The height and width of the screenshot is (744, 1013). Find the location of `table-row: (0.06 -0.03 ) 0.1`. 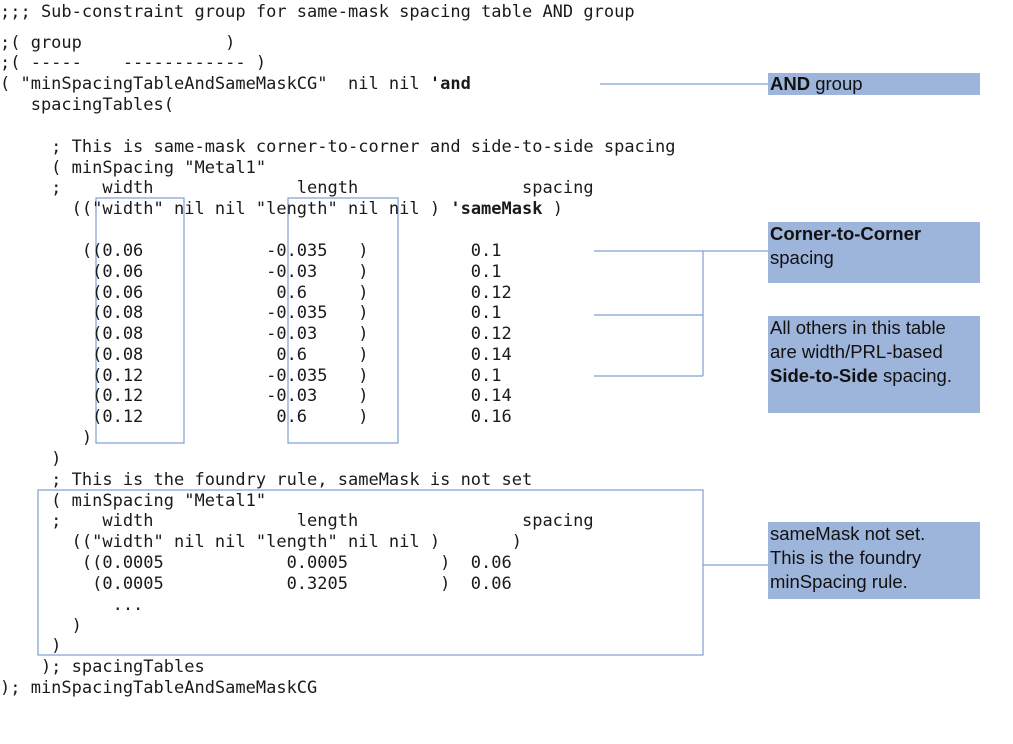

table-row: (0.06 -0.03 ) 0.1 is located at coordinates (251, 272).